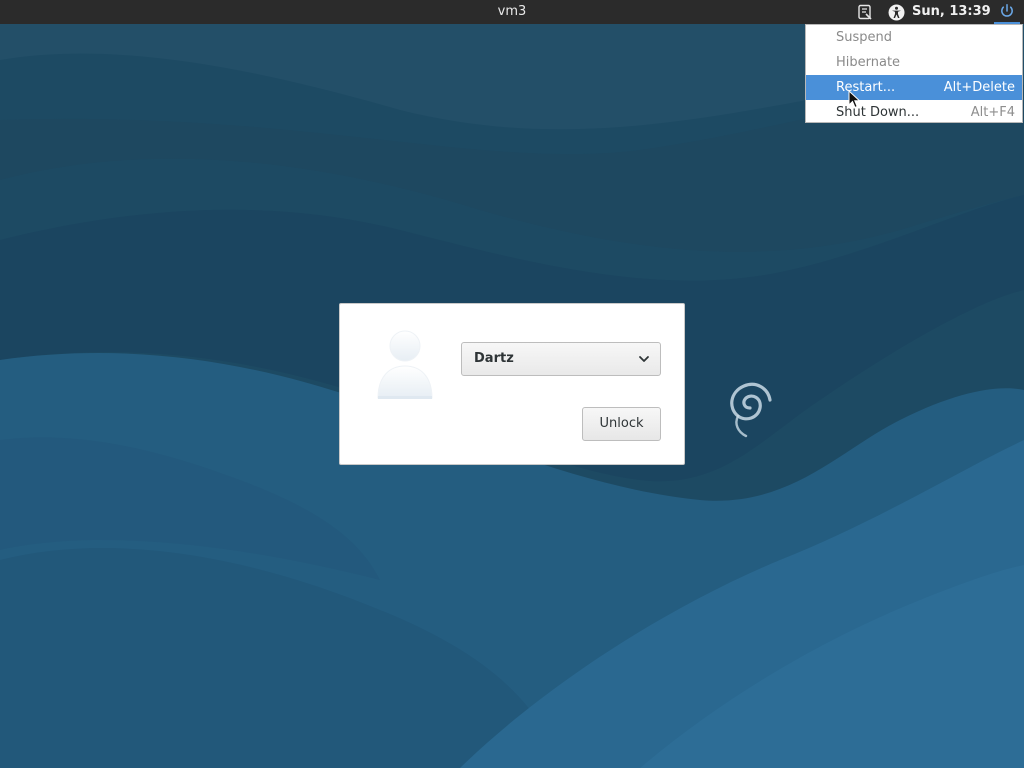 Image resolution: width=1024 pixels, height=768 pixels. What do you see at coordinates (914, 37) in the screenshot?
I see `menu-item-suspend: Suspend` at bounding box center [914, 37].